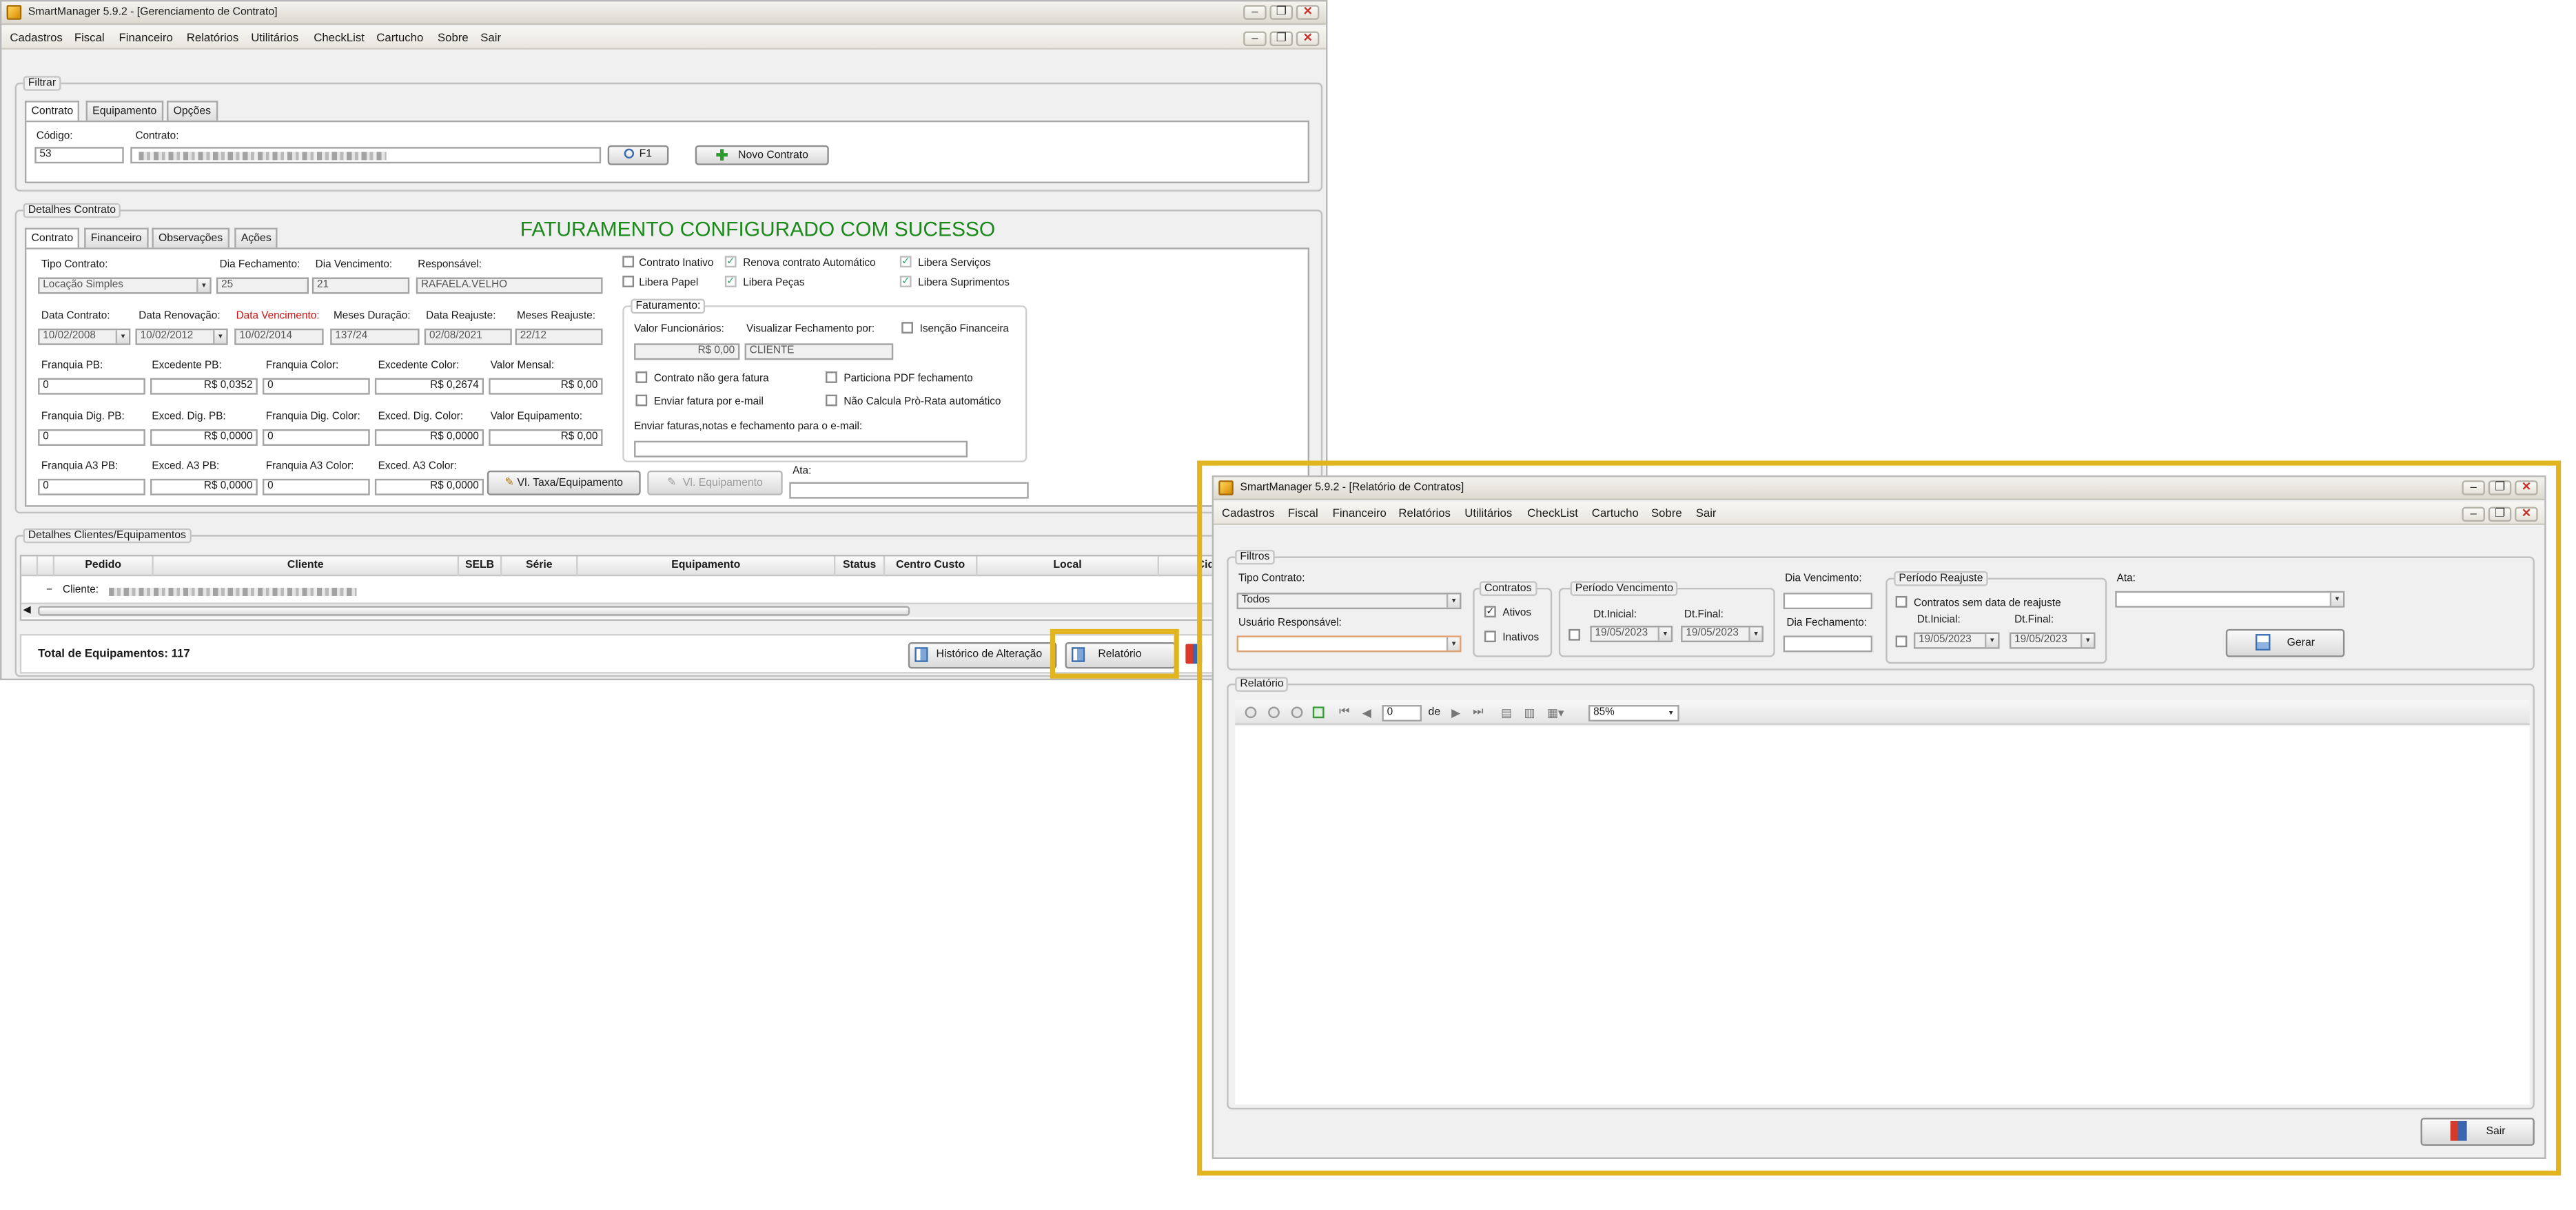 The width and height of the screenshot is (2576, 1210). I want to click on dia-fechamento-input, so click(1828, 644).